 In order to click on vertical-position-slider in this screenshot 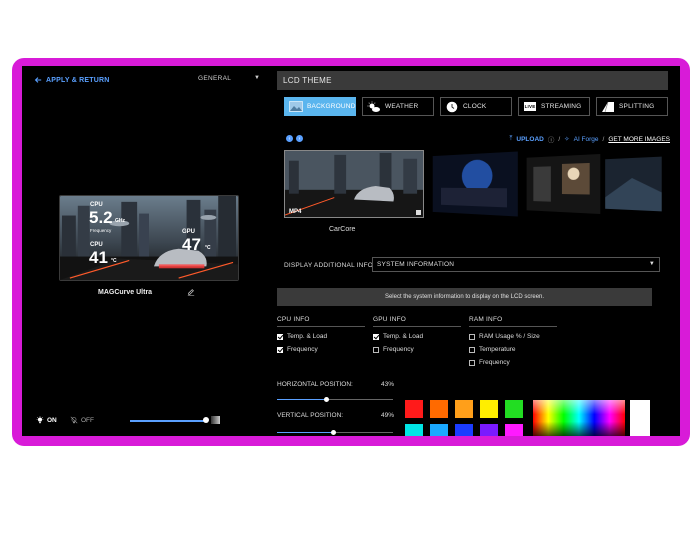, I will do `click(335, 432)`.